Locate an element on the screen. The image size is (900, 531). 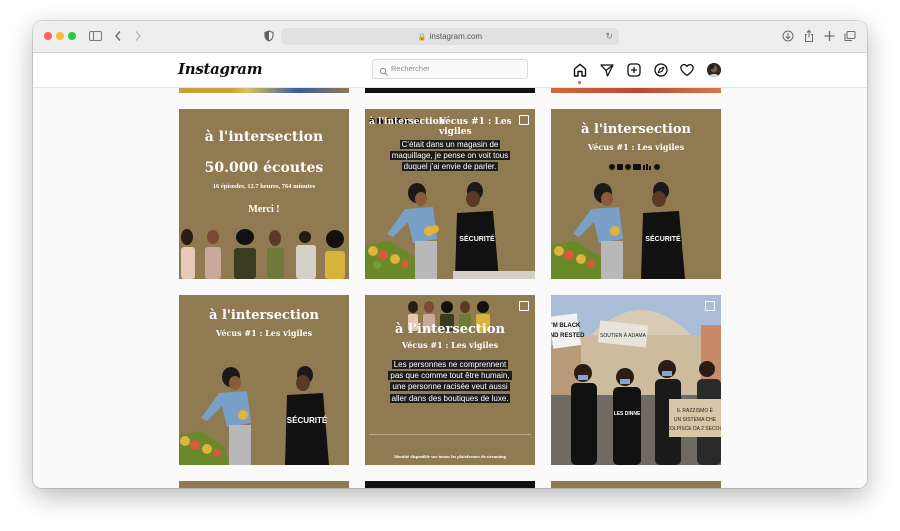
divider is located at coordinates (450, 434).